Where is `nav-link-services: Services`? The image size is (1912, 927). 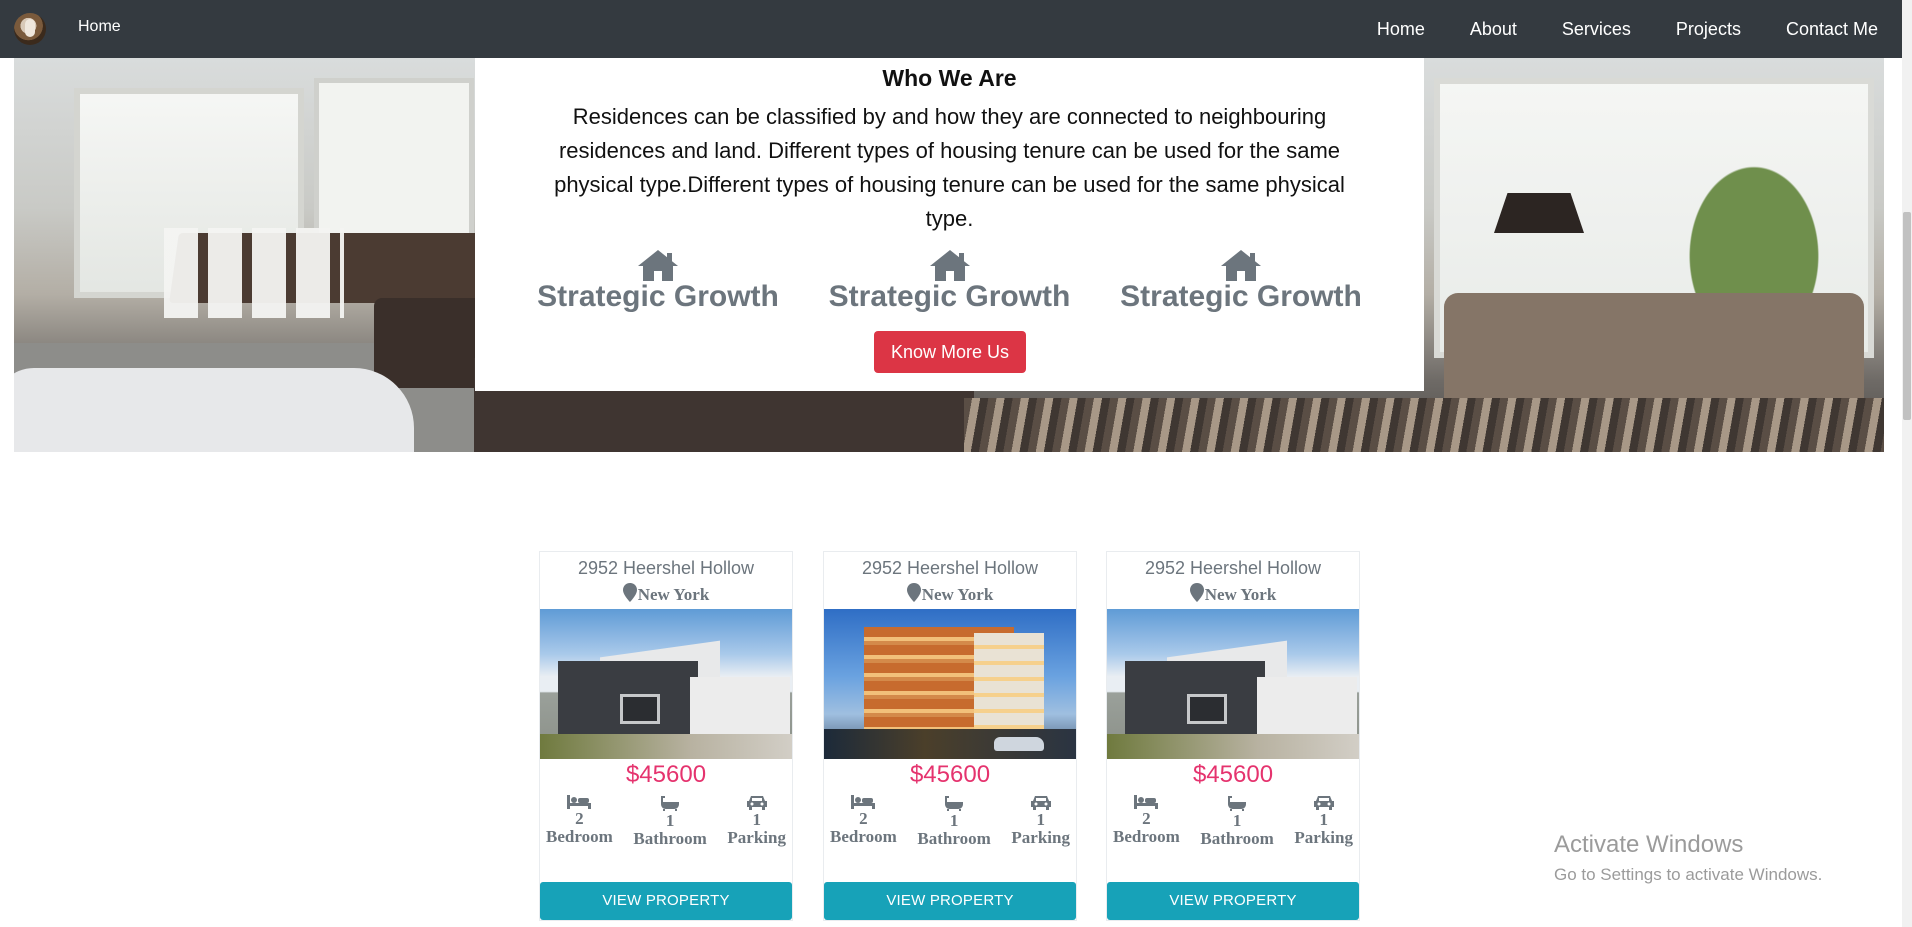
nav-link-services: Services is located at coordinates (1596, 29).